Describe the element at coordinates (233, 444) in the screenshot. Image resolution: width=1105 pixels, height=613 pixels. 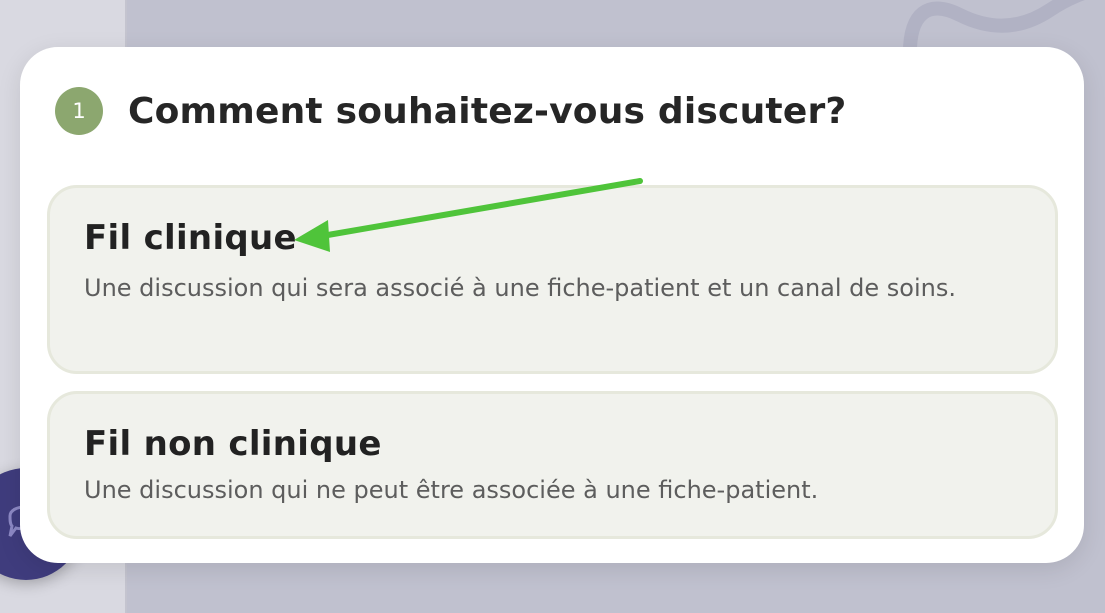
I see `option-title: Fil non clinique` at that location.